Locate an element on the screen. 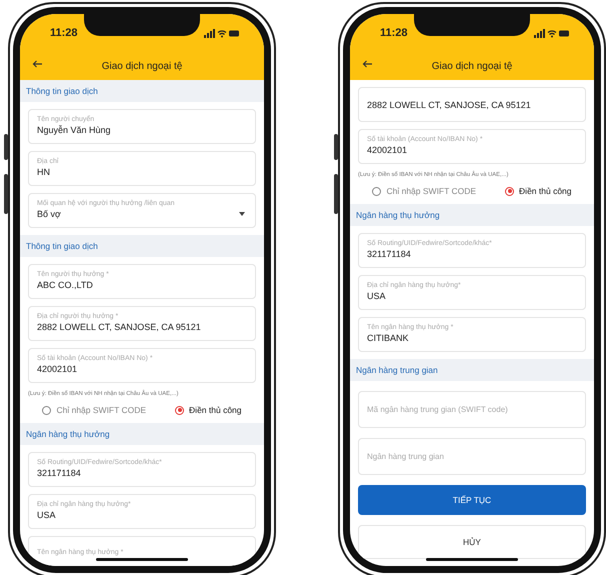 The image size is (606, 575). field-value: Bố vợ is located at coordinates (49, 214).